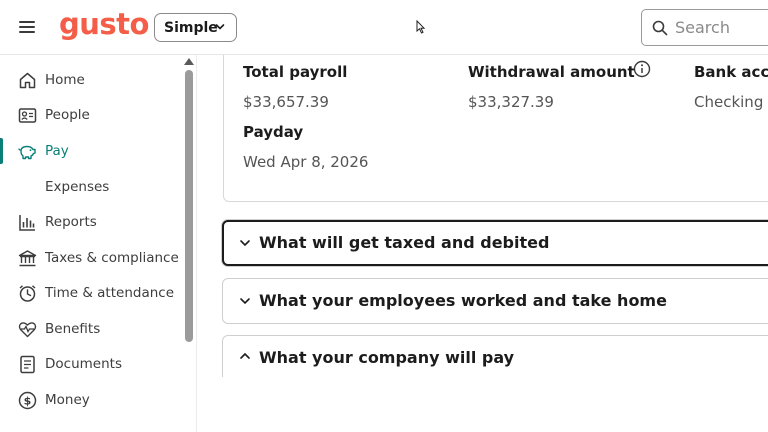  Describe the element at coordinates (306, 162) in the screenshot. I see `payday-value: Wed Apr 8, 2026` at that location.